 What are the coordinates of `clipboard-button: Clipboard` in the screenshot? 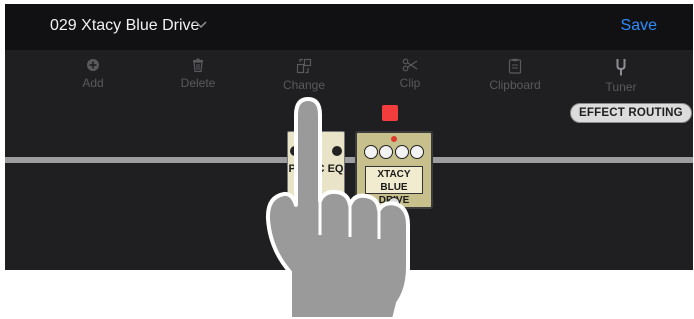 It's located at (515, 75).